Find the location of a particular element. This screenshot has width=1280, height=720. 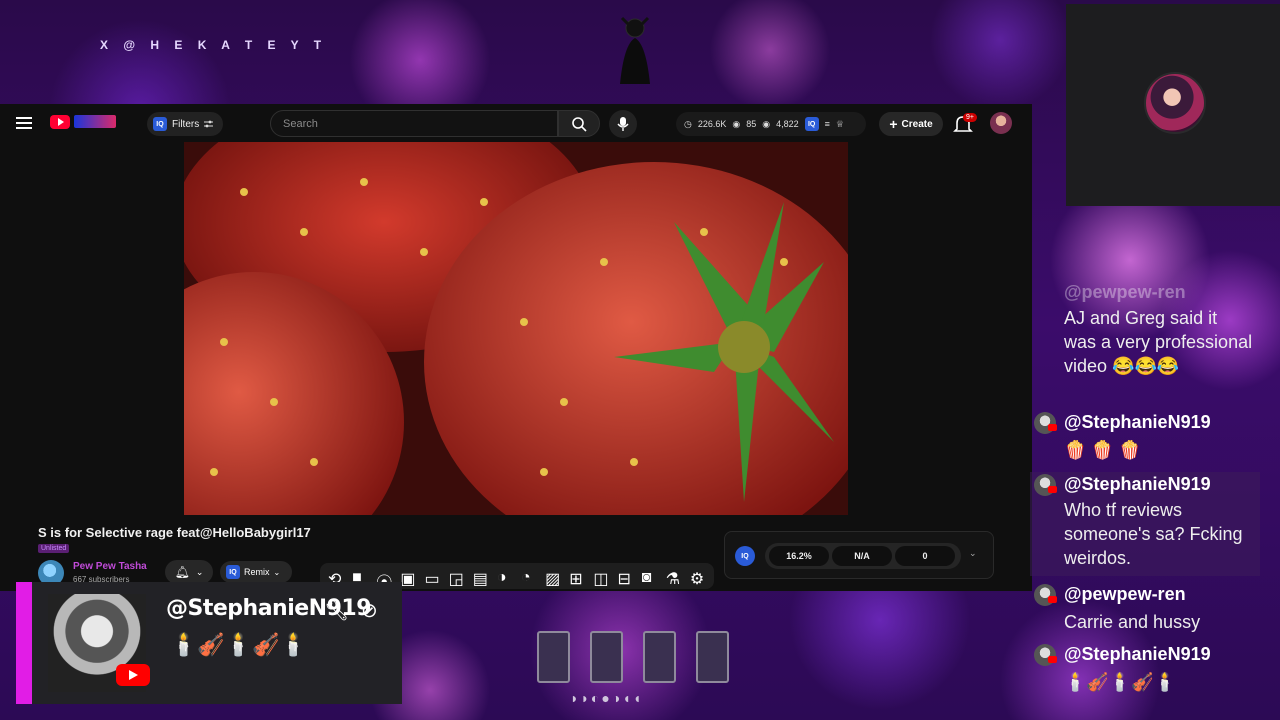

channel-stats: ◷ 226.6K ◉ 85 ◉ 4,822 IQ ≡ ♕ is located at coordinates (771, 124).